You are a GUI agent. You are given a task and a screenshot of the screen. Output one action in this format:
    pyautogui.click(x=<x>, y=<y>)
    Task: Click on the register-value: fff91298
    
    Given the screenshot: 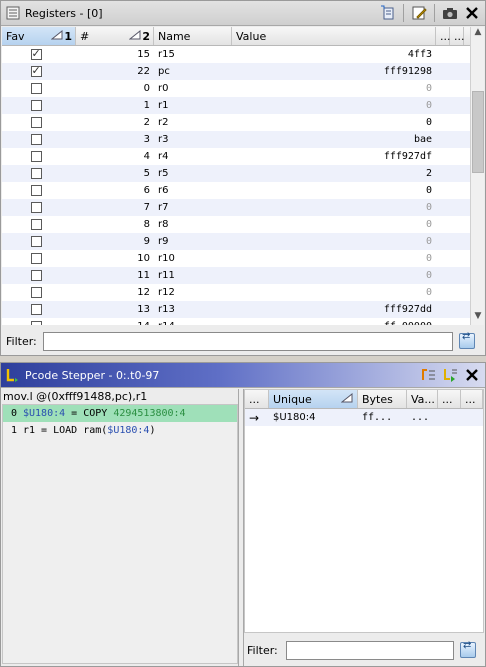 What is the action you would take?
    pyautogui.click(x=334, y=71)
    